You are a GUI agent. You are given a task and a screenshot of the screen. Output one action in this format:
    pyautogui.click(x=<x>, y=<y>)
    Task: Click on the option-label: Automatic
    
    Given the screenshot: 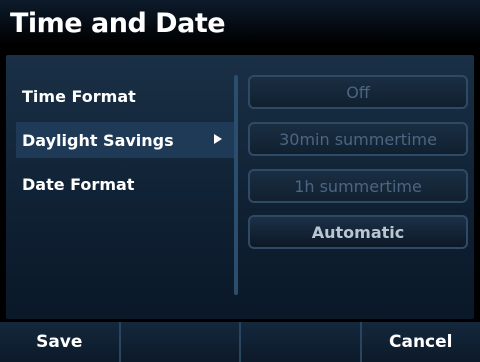 What is the action you would take?
    pyautogui.click(x=358, y=232)
    